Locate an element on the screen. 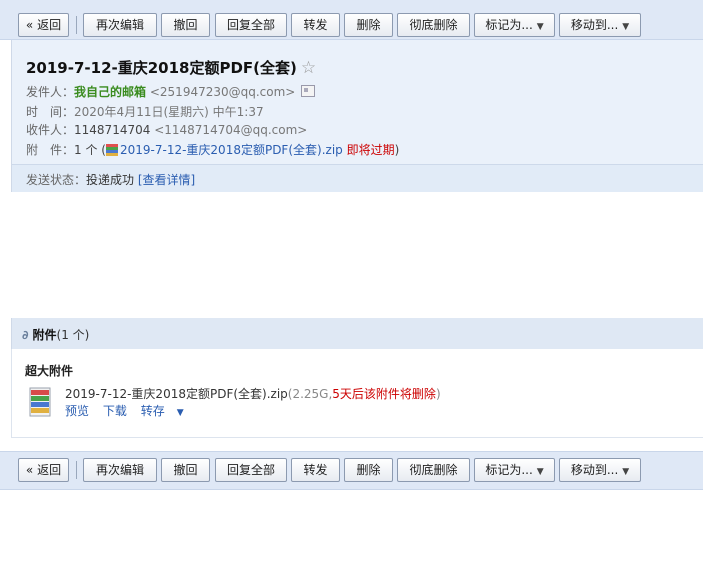 Image resolution: width=703 pixels, height=564 pixels. time-row: 时 间：2020年4月11日(星期六) 中午1:37 is located at coordinates (145, 111).